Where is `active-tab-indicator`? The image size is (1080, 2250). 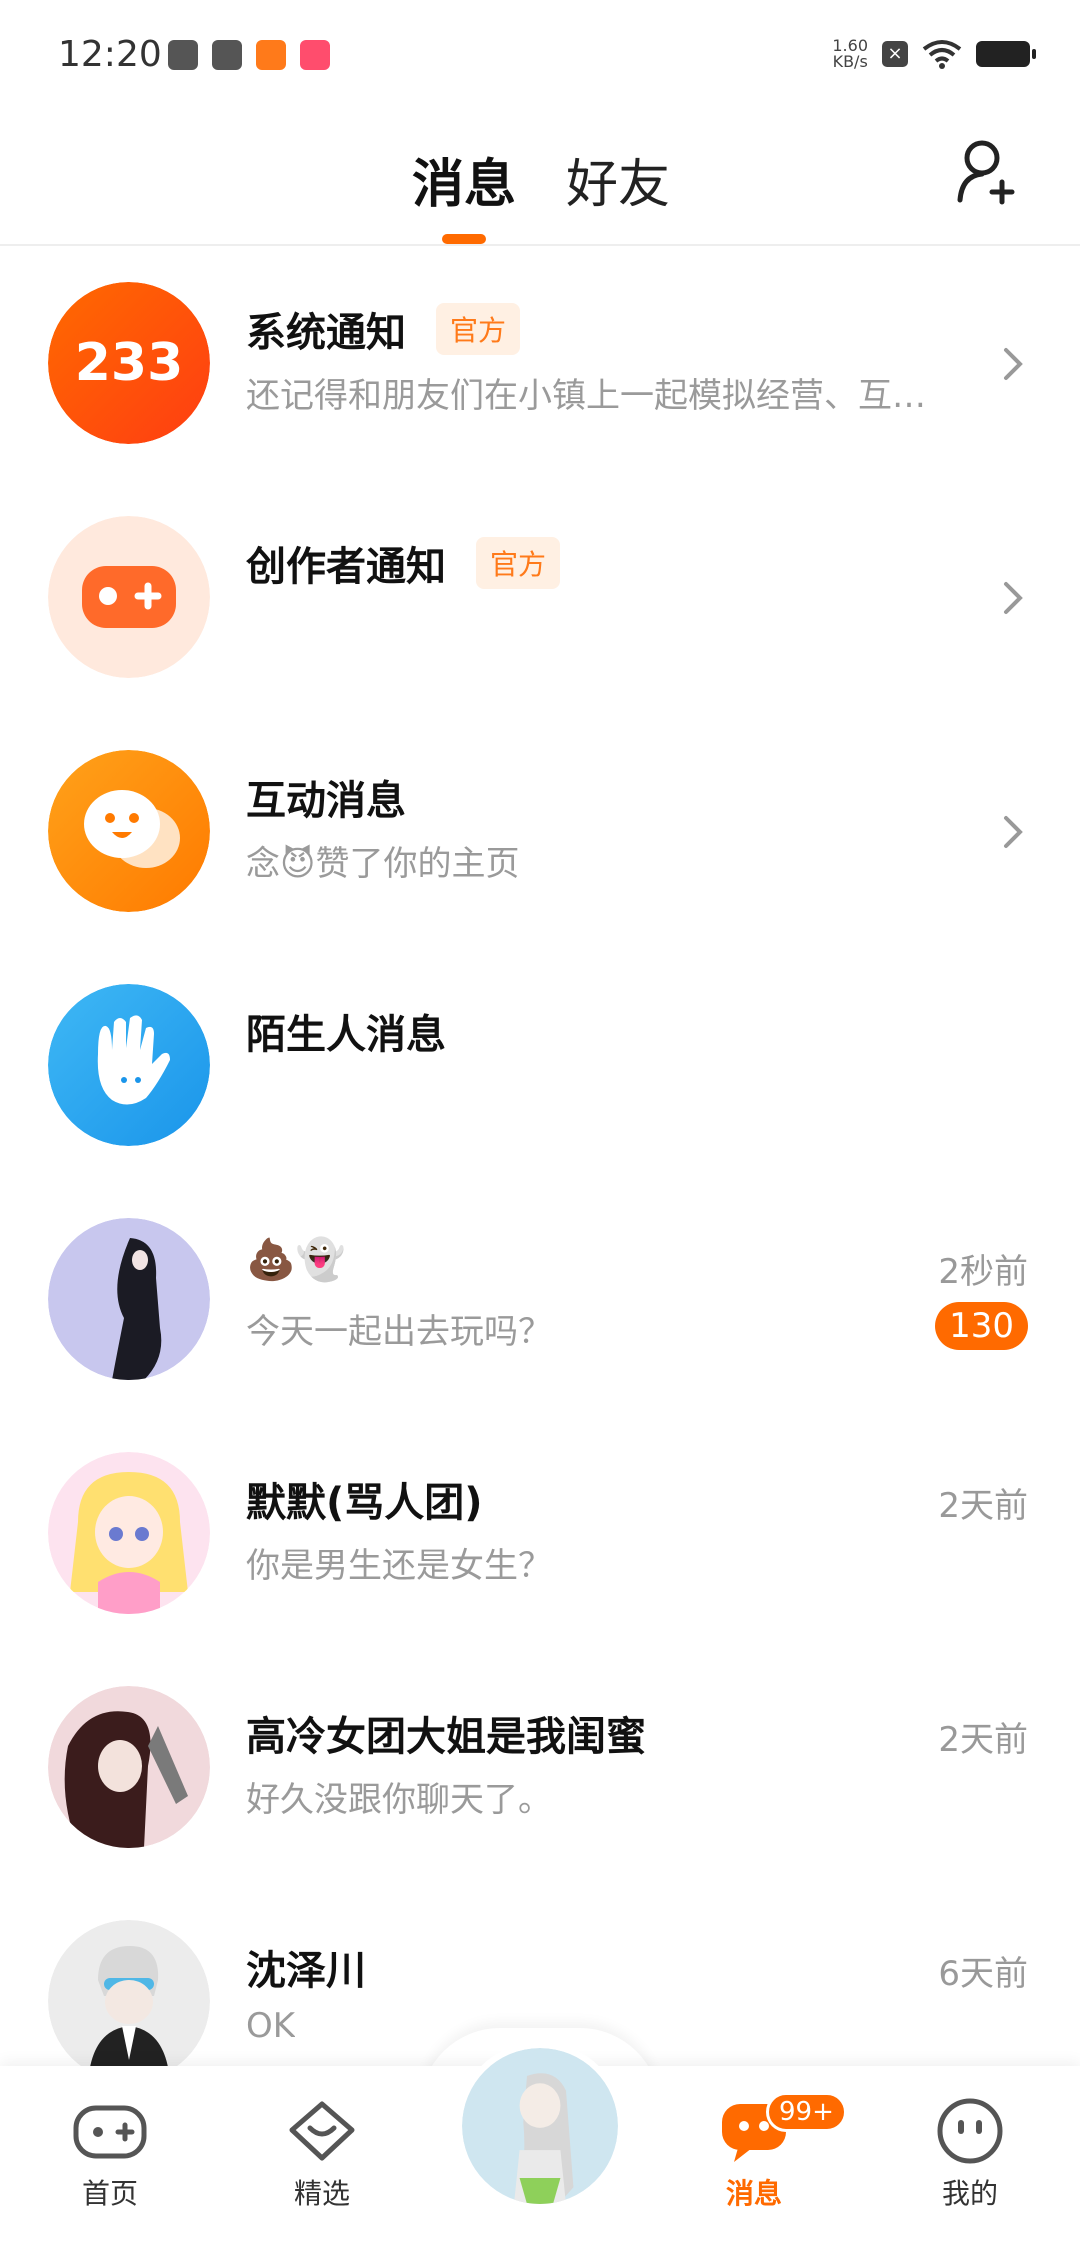
active-tab-indicator is located at coordinates (464, 239).